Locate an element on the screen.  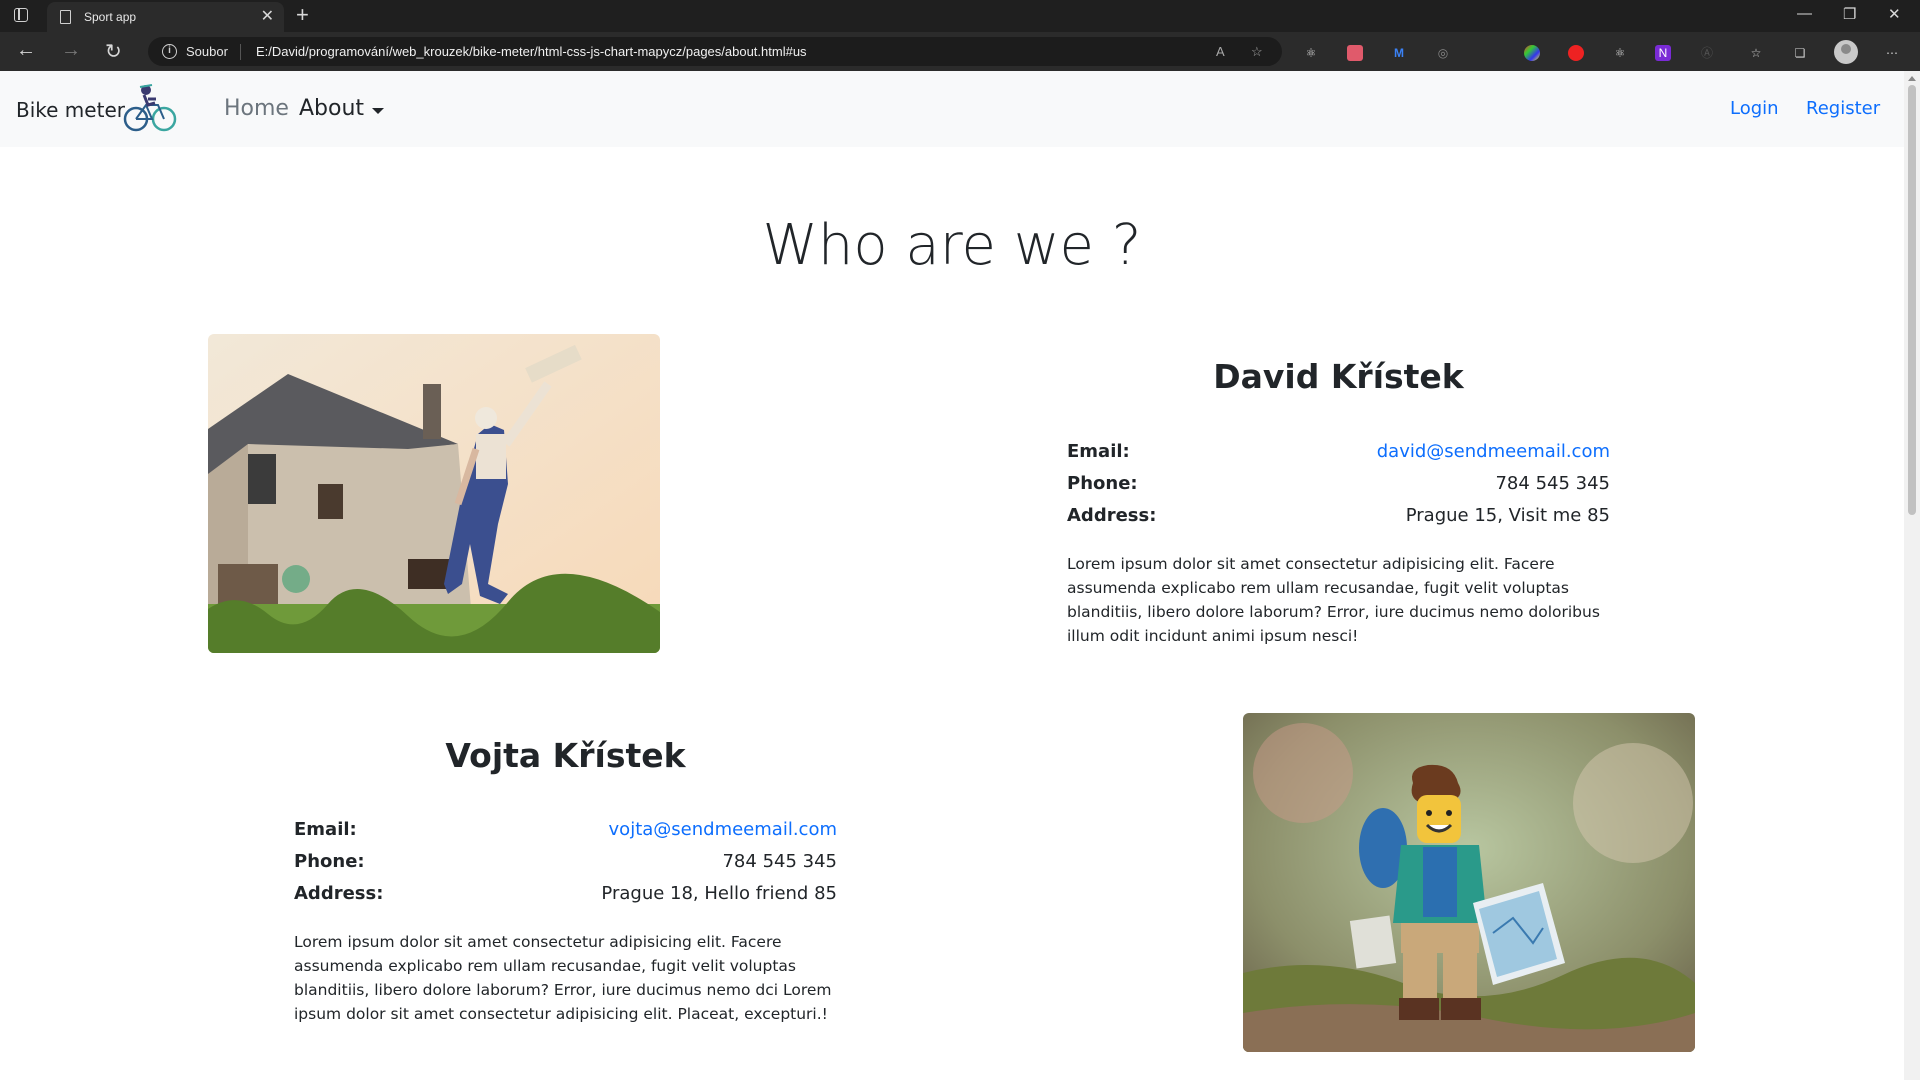
navbar-brand: Bike meter is located at coordinates (70, 110).